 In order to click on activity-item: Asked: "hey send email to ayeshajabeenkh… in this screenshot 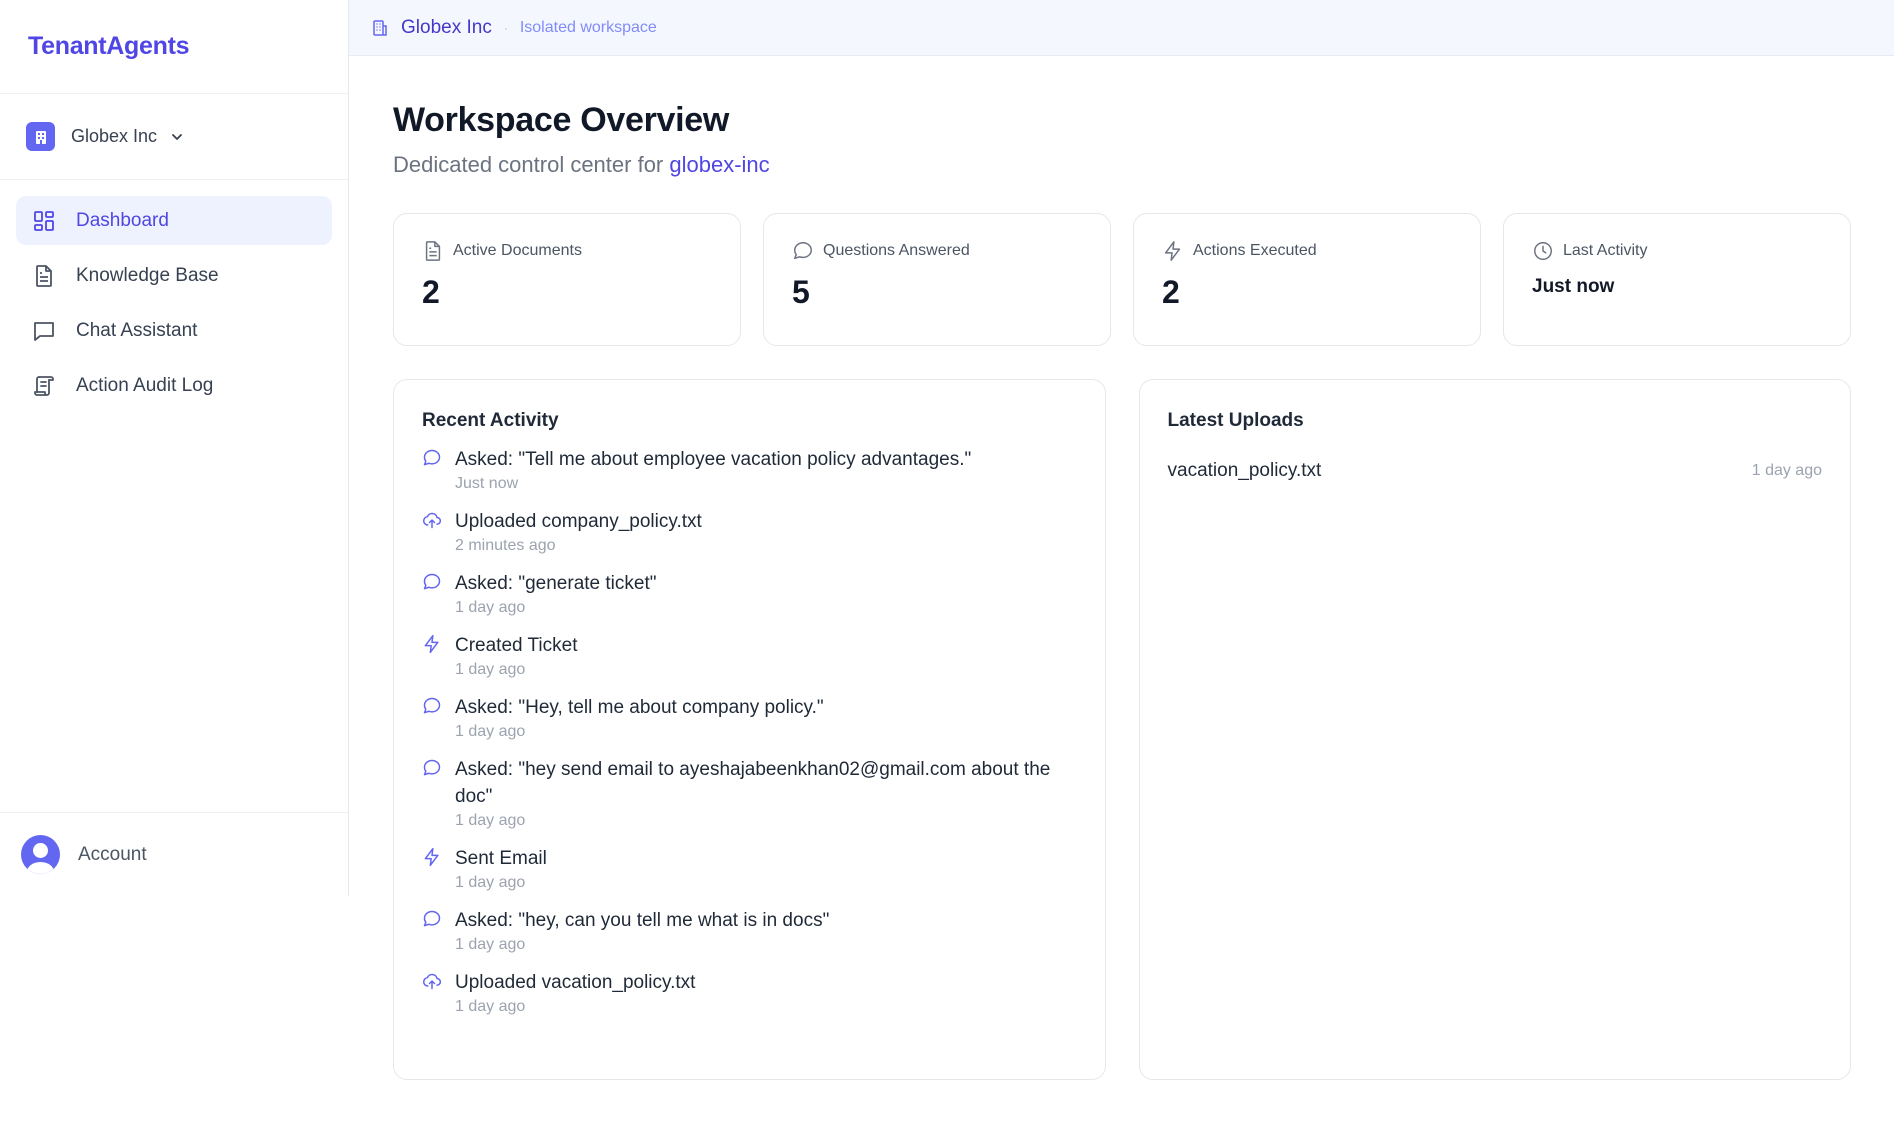, I will do `click(749, 793)`.